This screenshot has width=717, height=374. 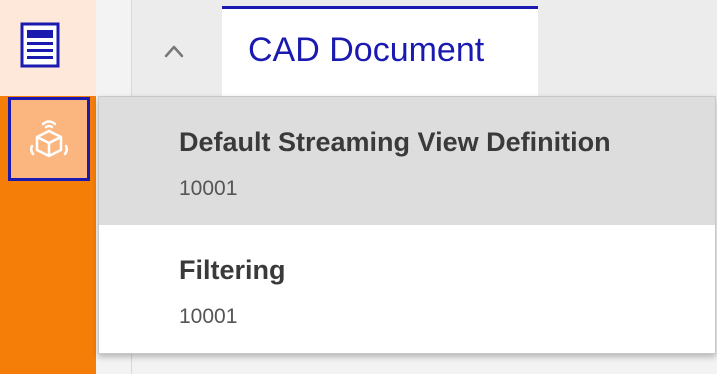 I want to click on chevron-up-icon, so click(x=174, y=51).